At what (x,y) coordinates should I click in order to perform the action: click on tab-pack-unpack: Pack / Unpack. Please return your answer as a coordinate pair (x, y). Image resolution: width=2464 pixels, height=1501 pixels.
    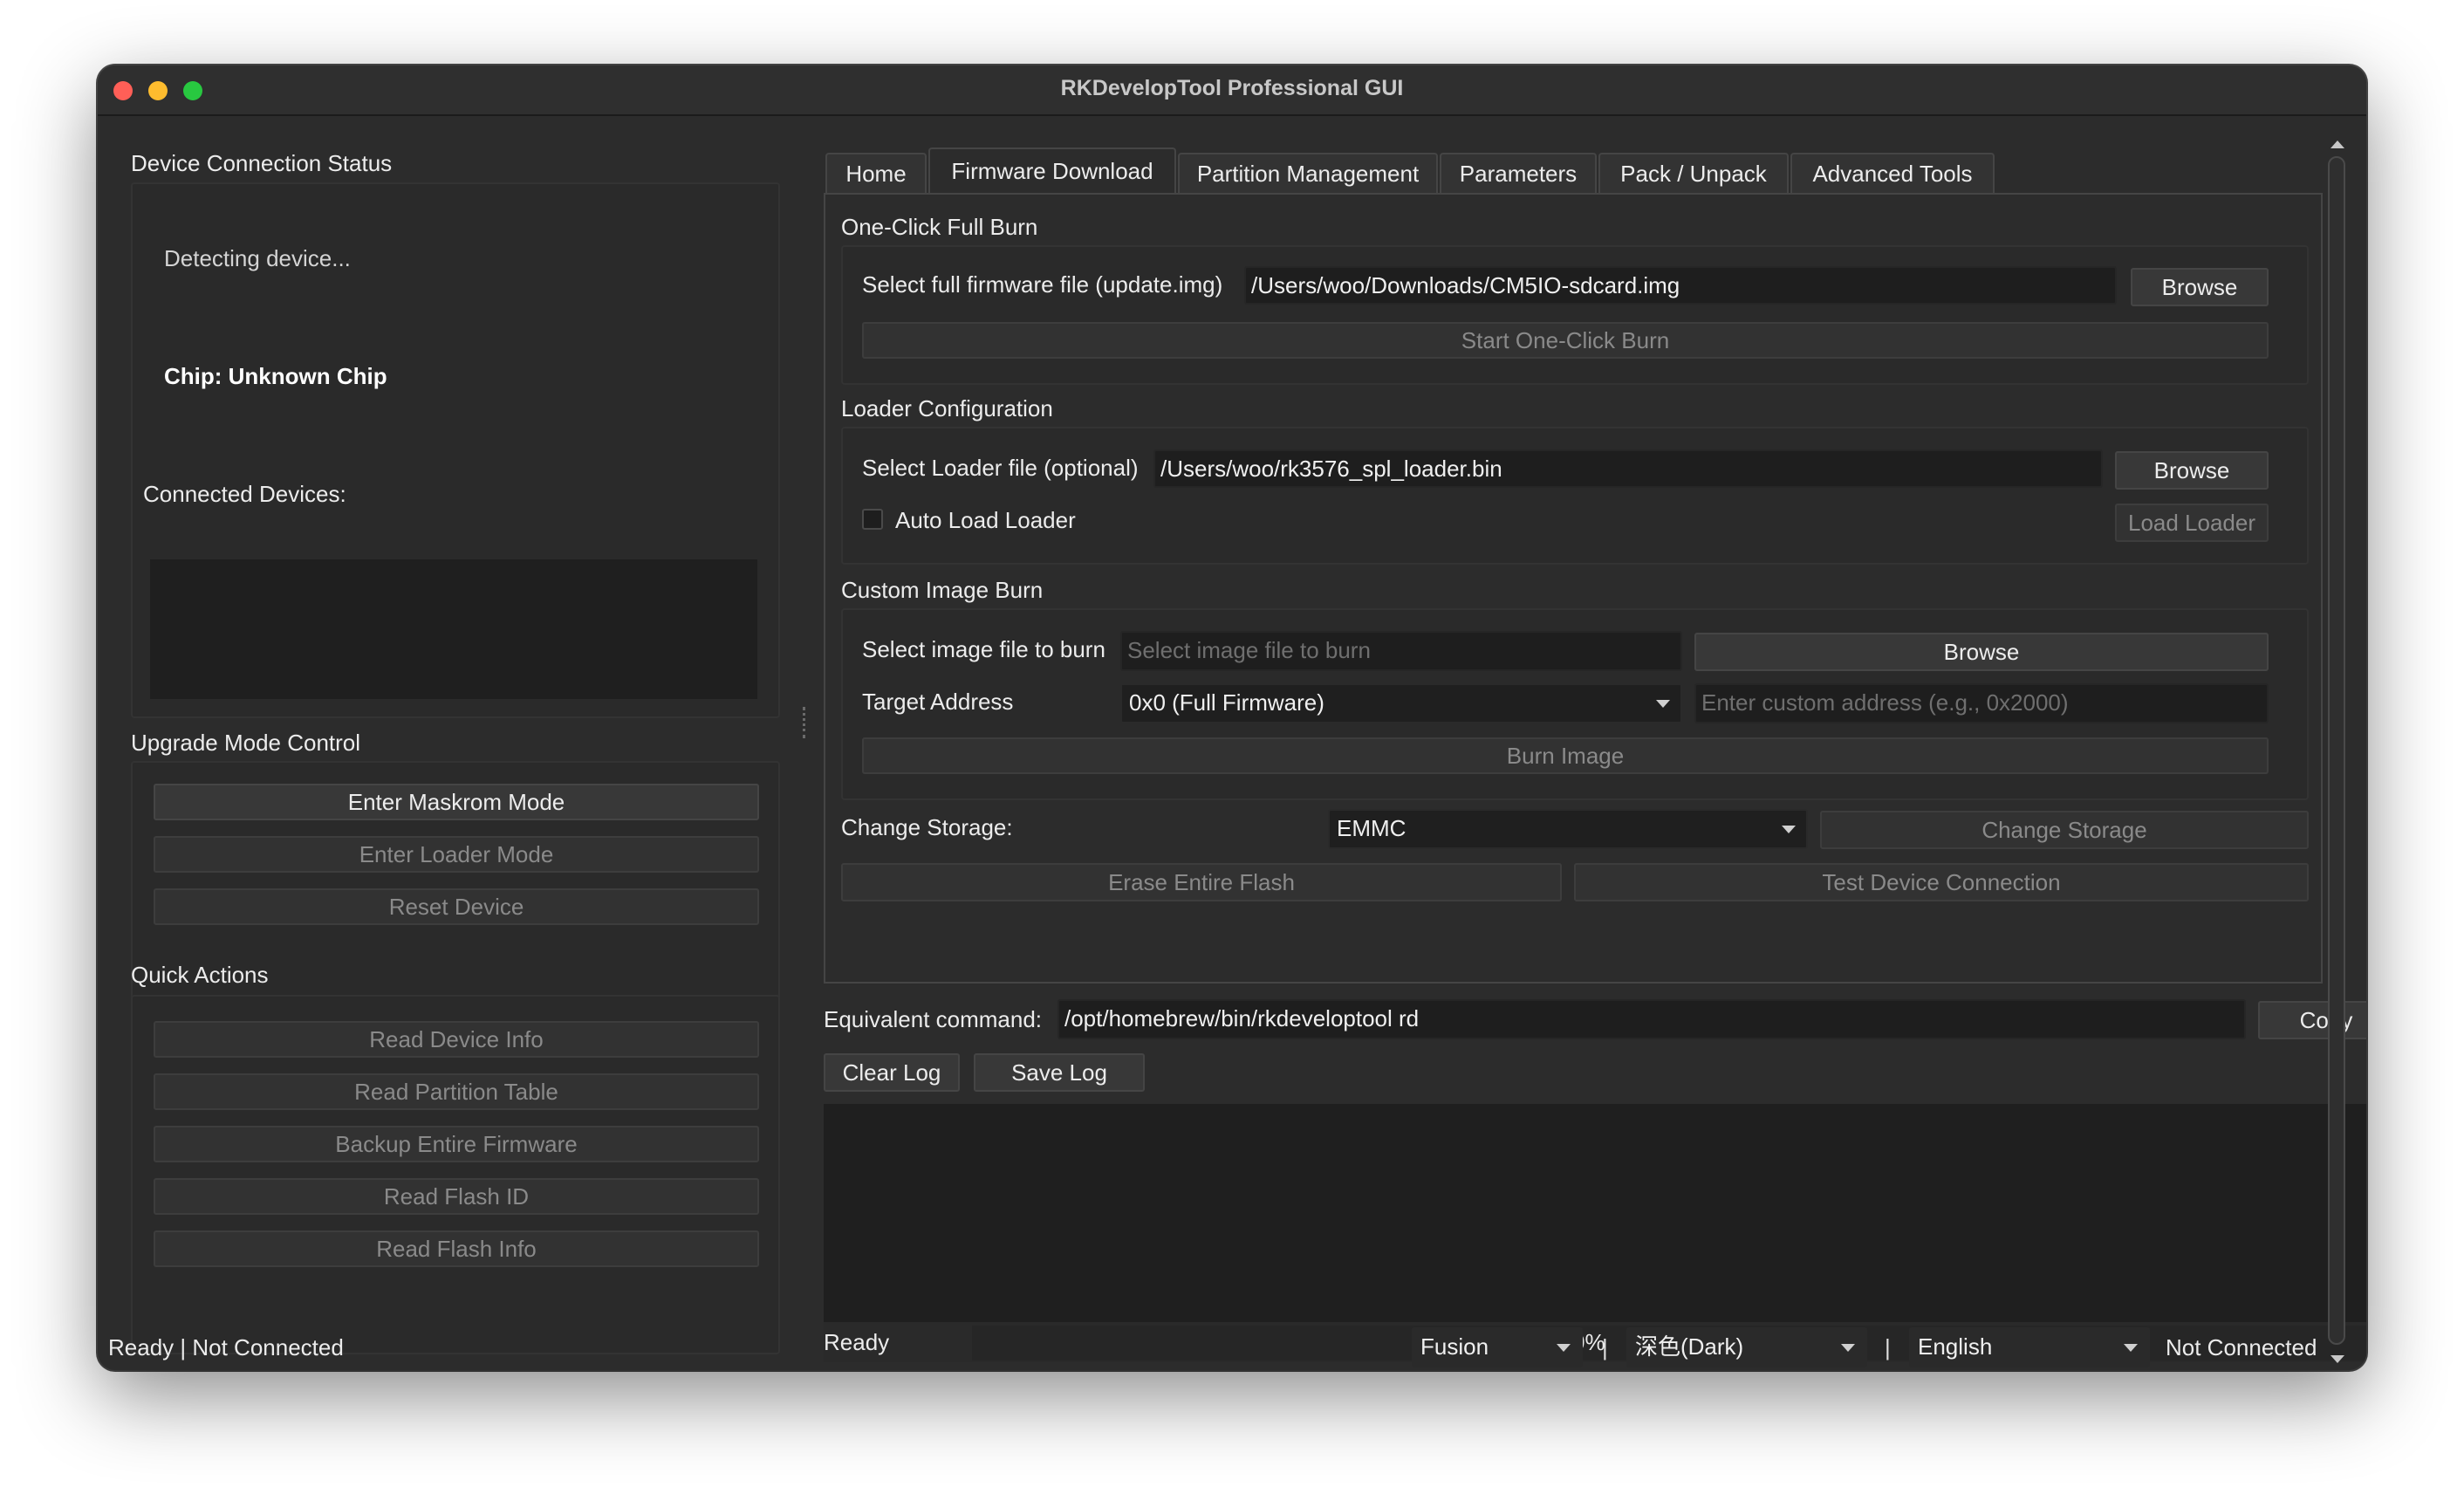
    Looking at the image, I should click on (1693, 173).